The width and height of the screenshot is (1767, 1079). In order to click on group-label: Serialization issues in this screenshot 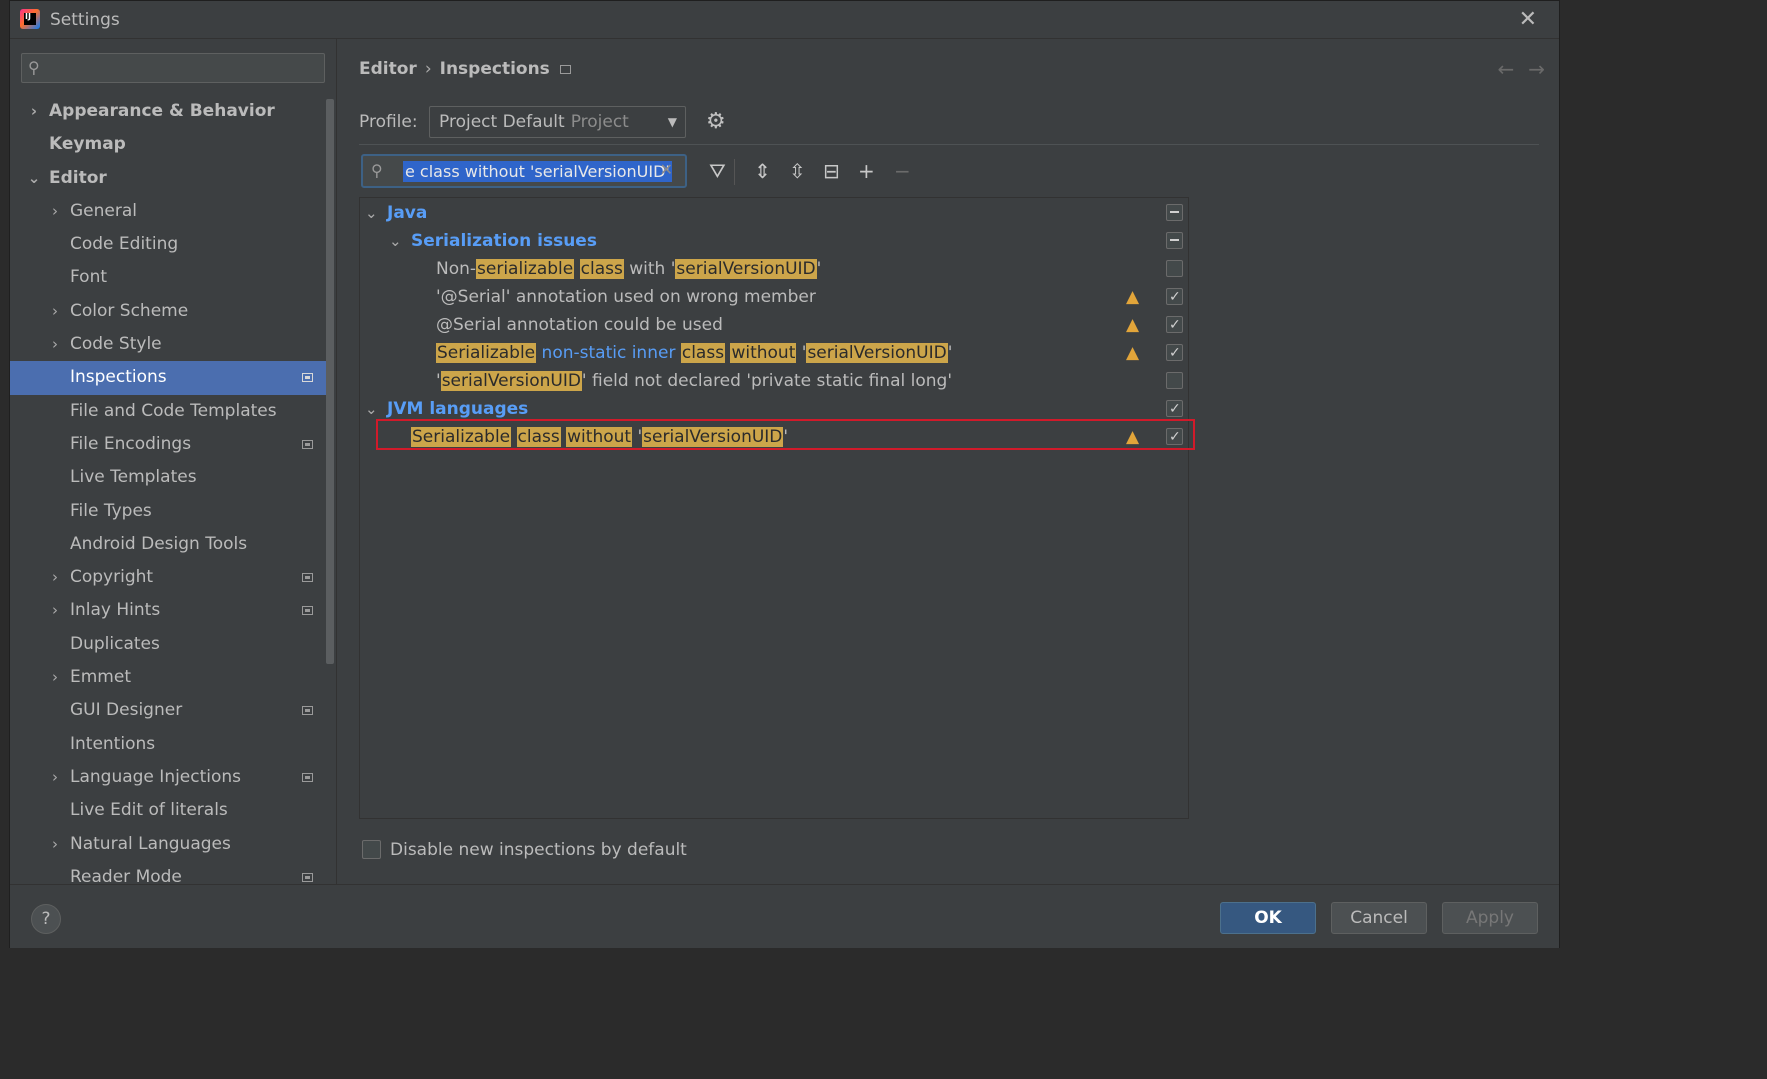, I will do `click(504, 241)`.